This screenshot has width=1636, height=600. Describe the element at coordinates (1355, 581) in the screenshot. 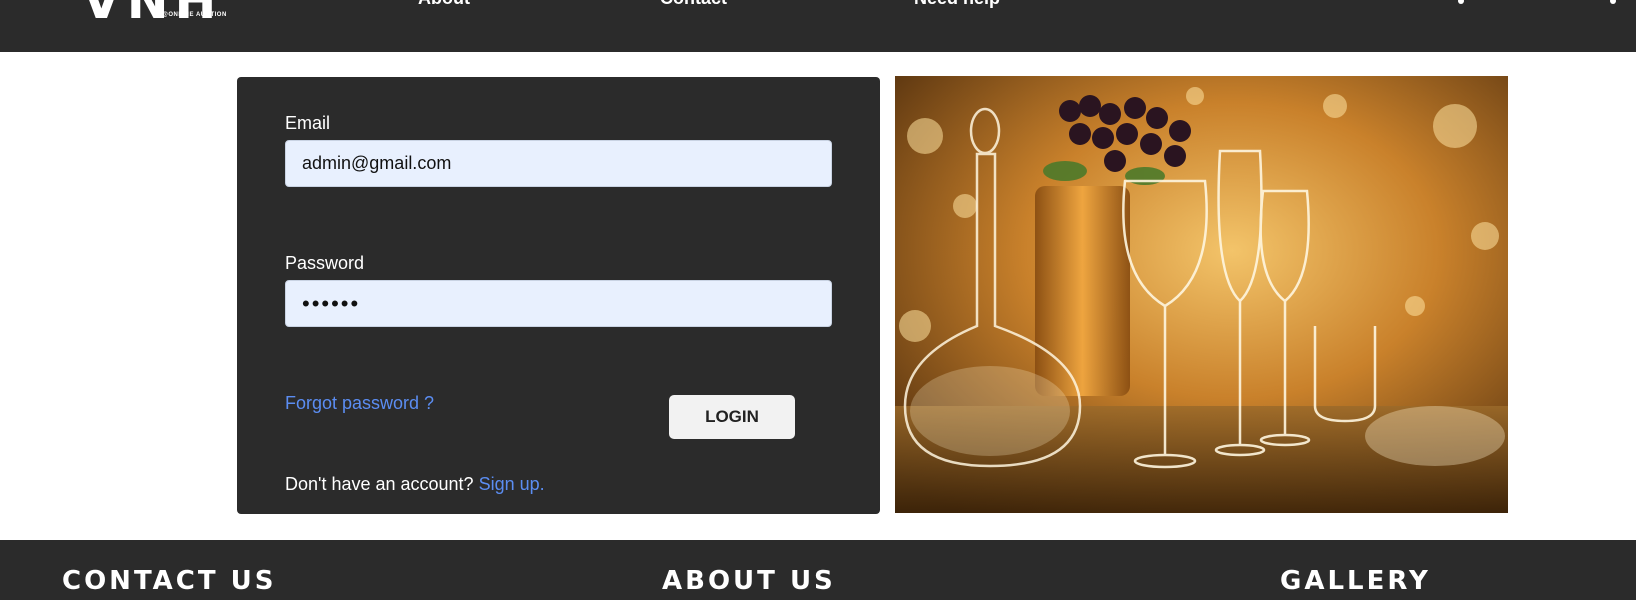

I see `footer-gallery-heading: GALLERY` at that location.